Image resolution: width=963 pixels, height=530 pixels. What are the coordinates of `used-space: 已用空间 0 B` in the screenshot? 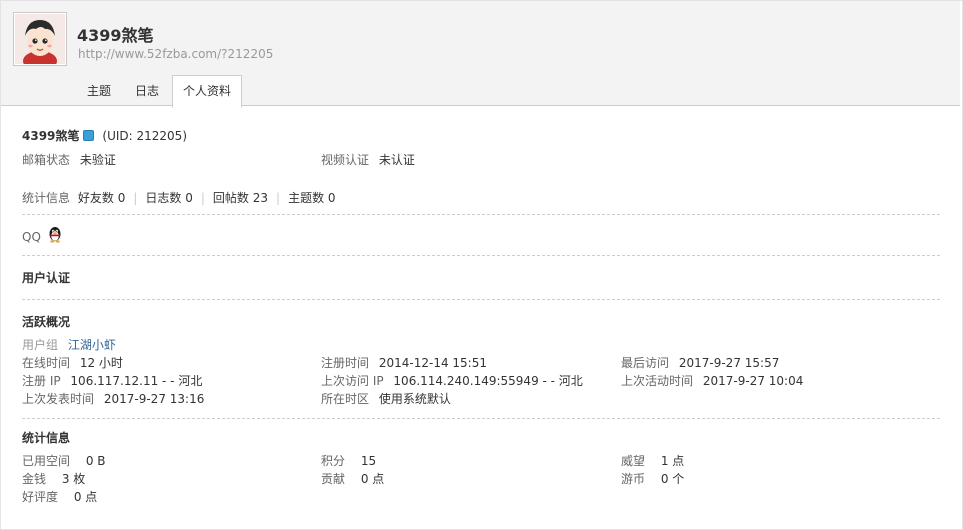 It's located at (64, 460).